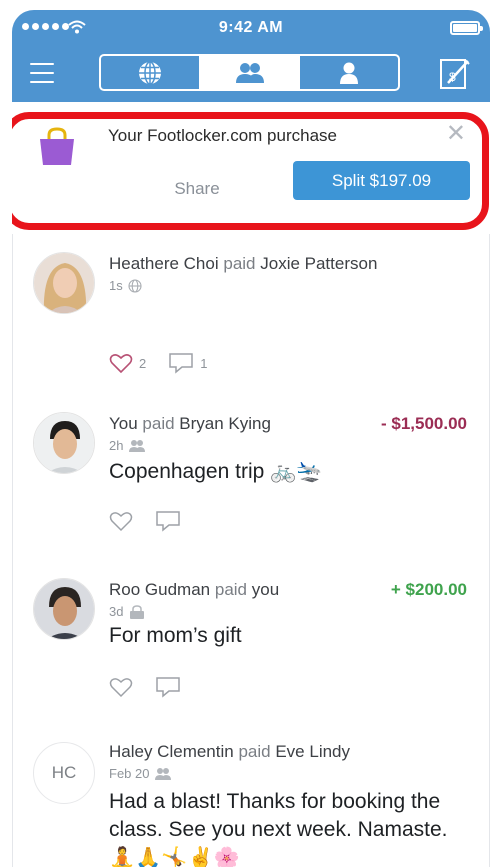 Image resolution: width=500 pixels, height=867 pixels. What do you see at coordinates (164, 263) in the screenshot?
I see `story-actor: Heathere Choi` at bounding box center [164, 263].